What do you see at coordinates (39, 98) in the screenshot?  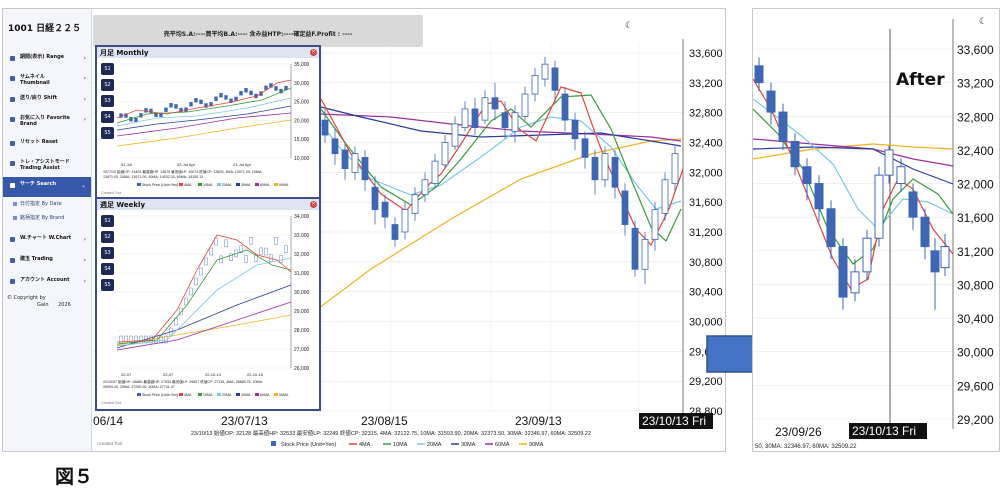 I see `sidebar-item-label: 送り/戻り Shift` at bounding box center [39, 98].